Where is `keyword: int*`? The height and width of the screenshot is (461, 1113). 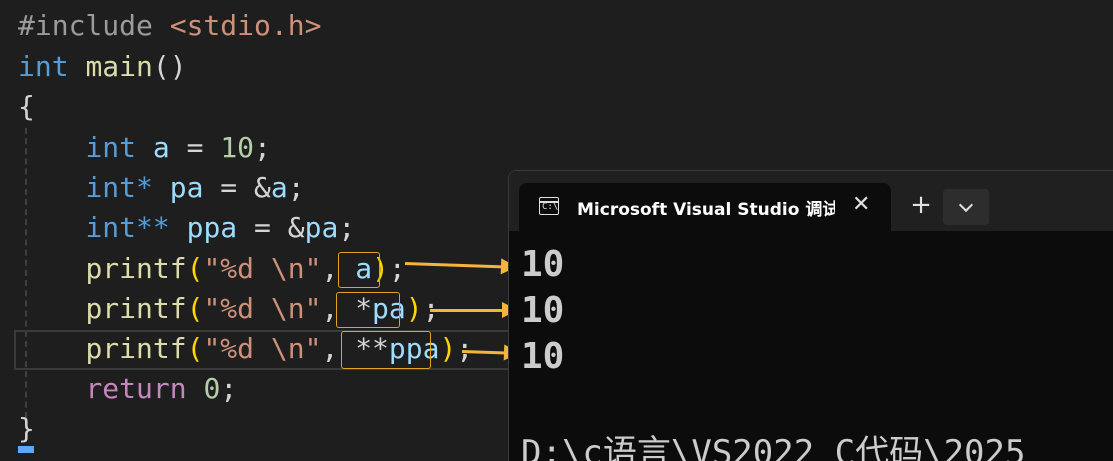 keyword: int* is located at coordinates (119, 187).